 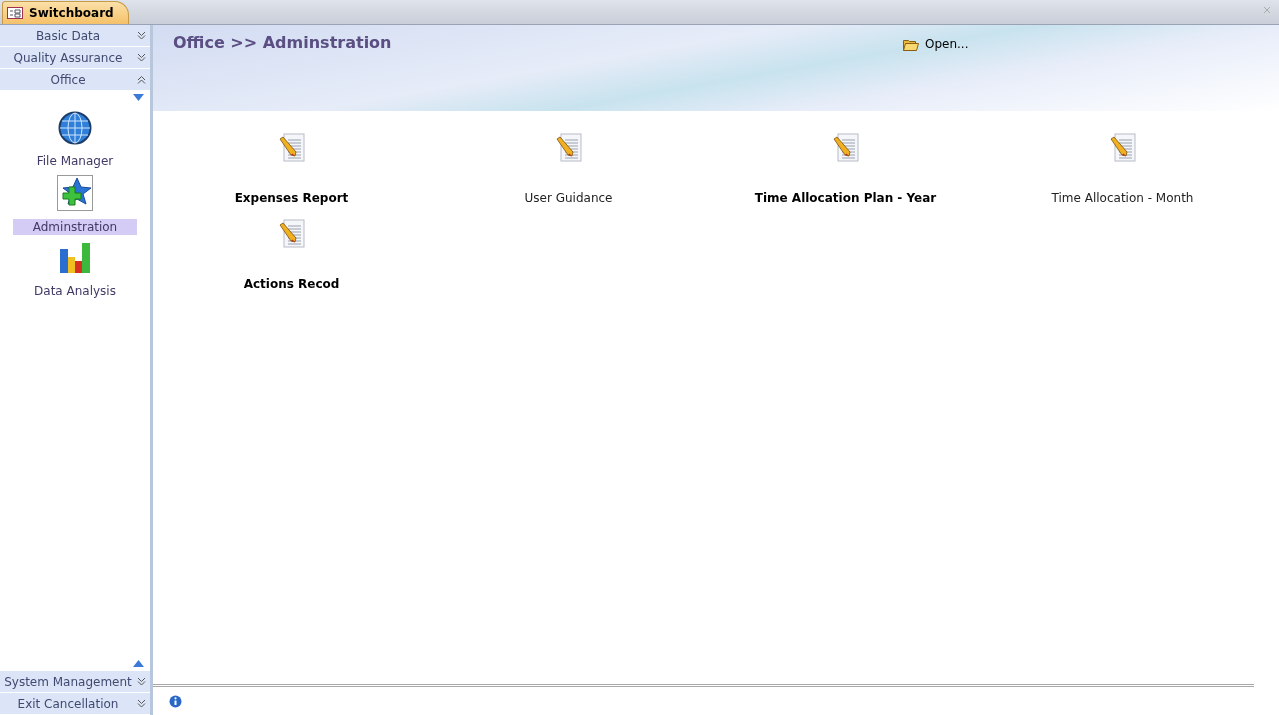 I want to click on switchboard-tab: Switchboard, so click(x=65, y=12).